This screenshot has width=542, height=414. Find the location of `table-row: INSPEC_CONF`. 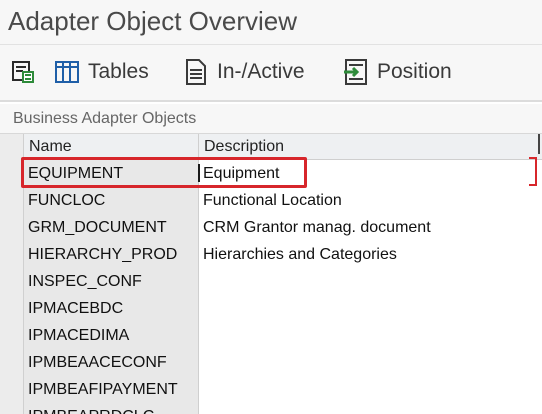

table-row: INSPEC_CONF is located at coordinates (283, 281).